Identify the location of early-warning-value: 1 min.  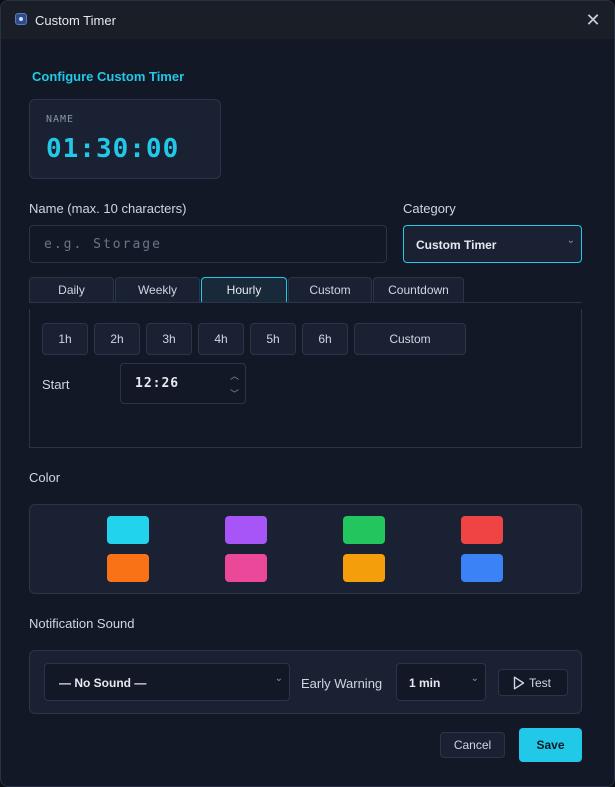
(425, 683).